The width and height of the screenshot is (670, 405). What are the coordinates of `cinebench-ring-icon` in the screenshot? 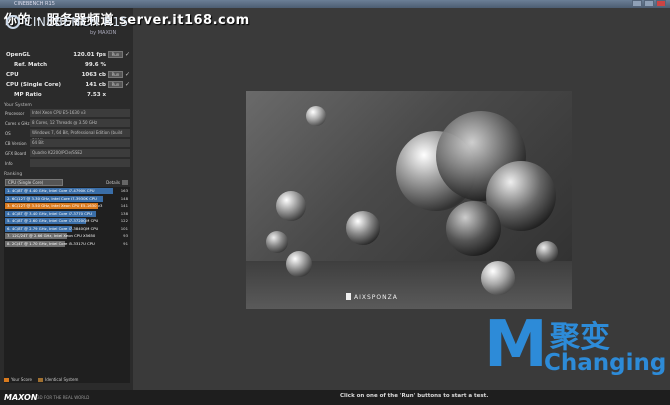 It's located at (13, 22).